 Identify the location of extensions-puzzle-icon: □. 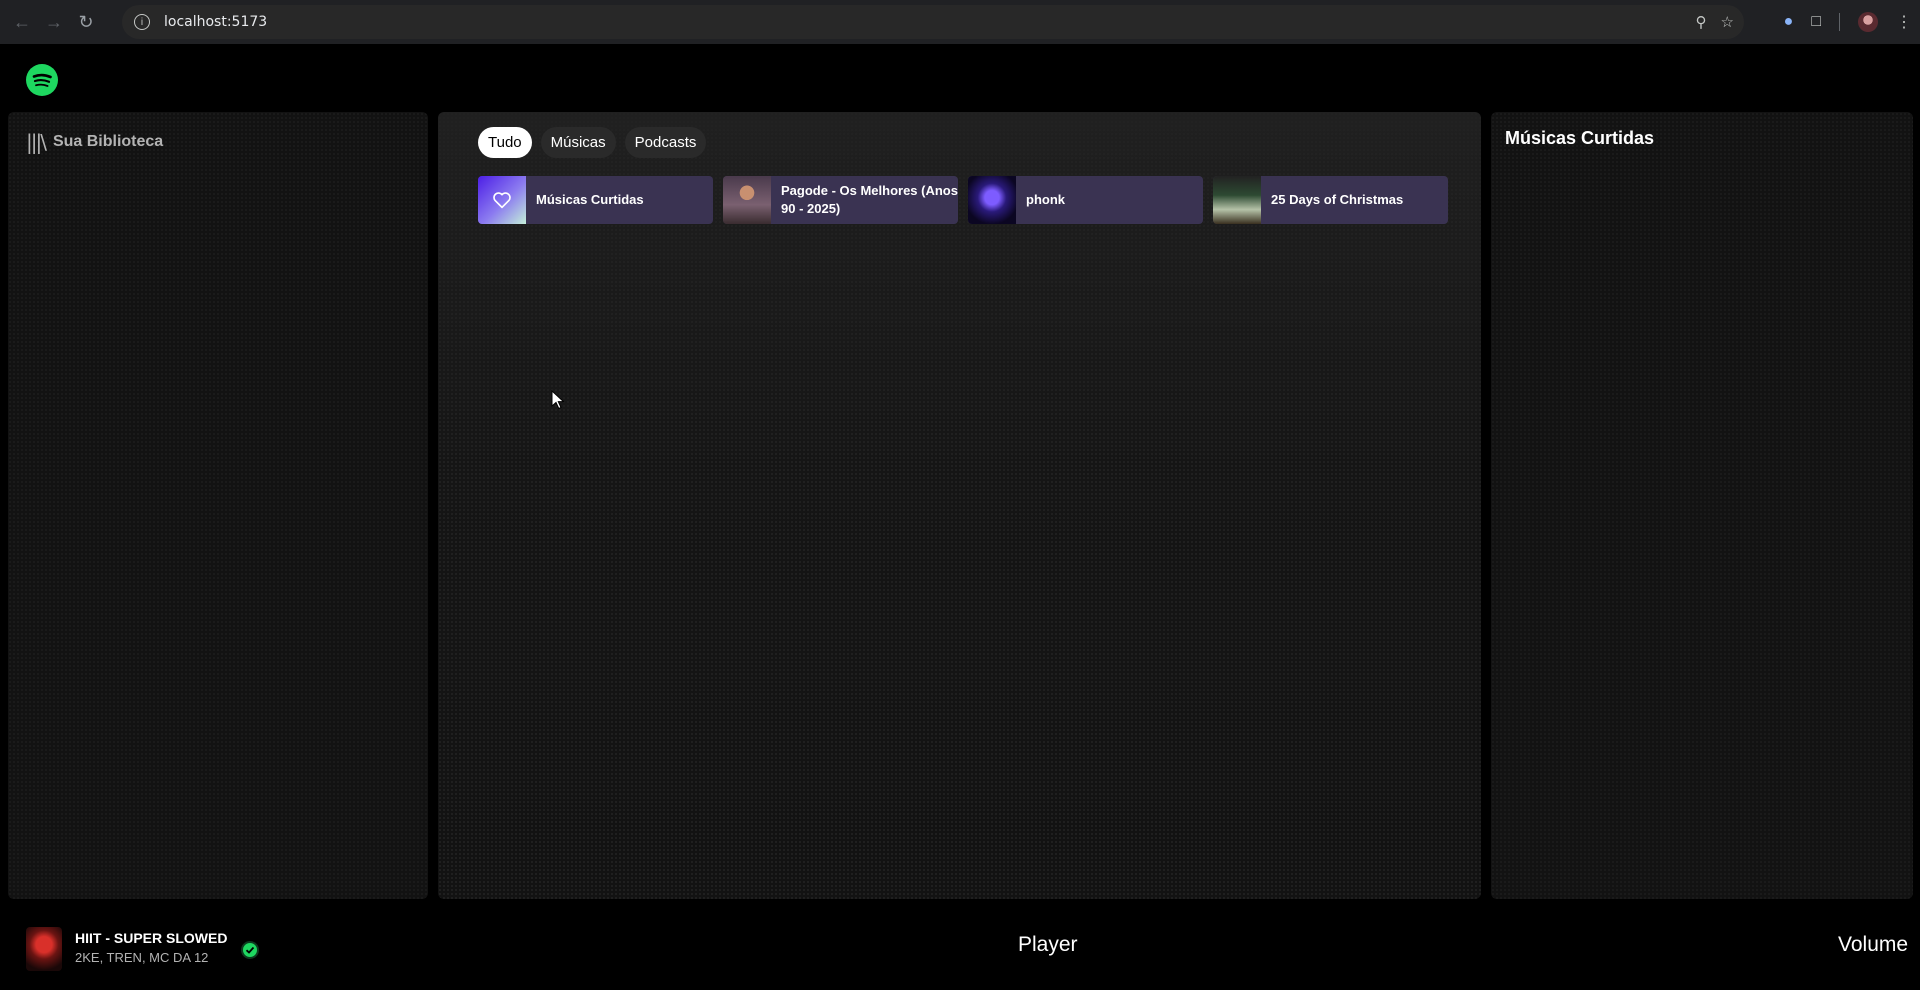
(1816, 22).